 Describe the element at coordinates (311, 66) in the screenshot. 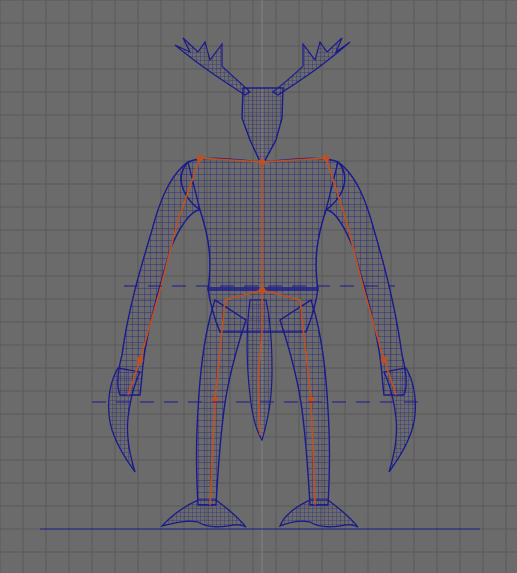

I see `antler-right` at that location.